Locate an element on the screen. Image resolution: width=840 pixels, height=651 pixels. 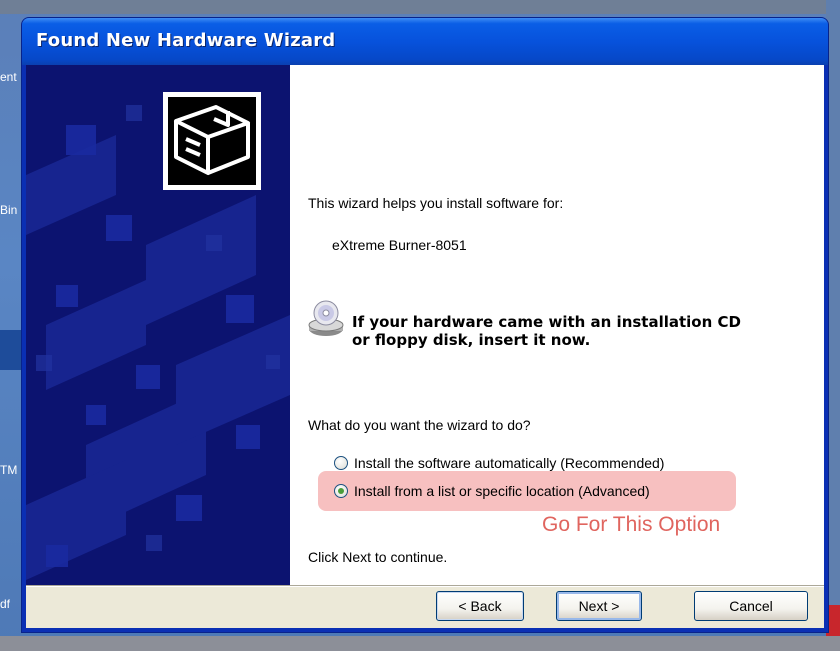
desktop-top-strip is located at coordinates (420, 7).